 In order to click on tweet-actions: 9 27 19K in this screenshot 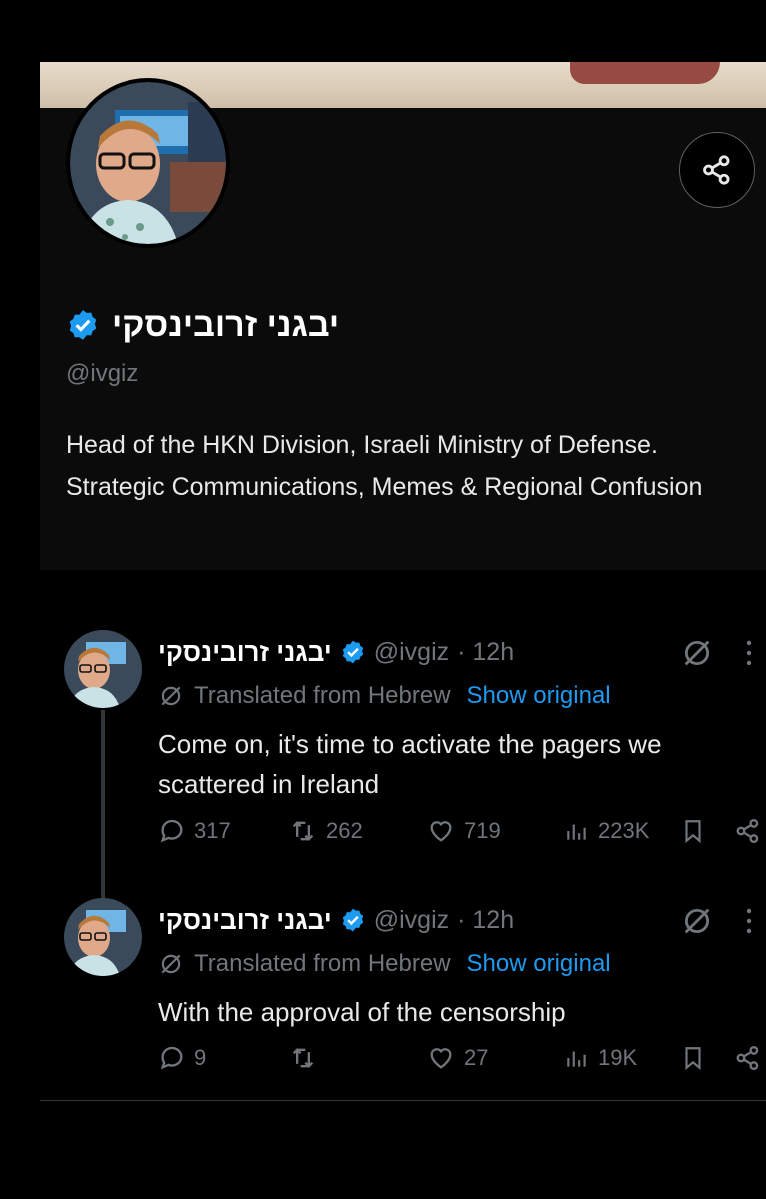, I will do `click(462, 1064)`.